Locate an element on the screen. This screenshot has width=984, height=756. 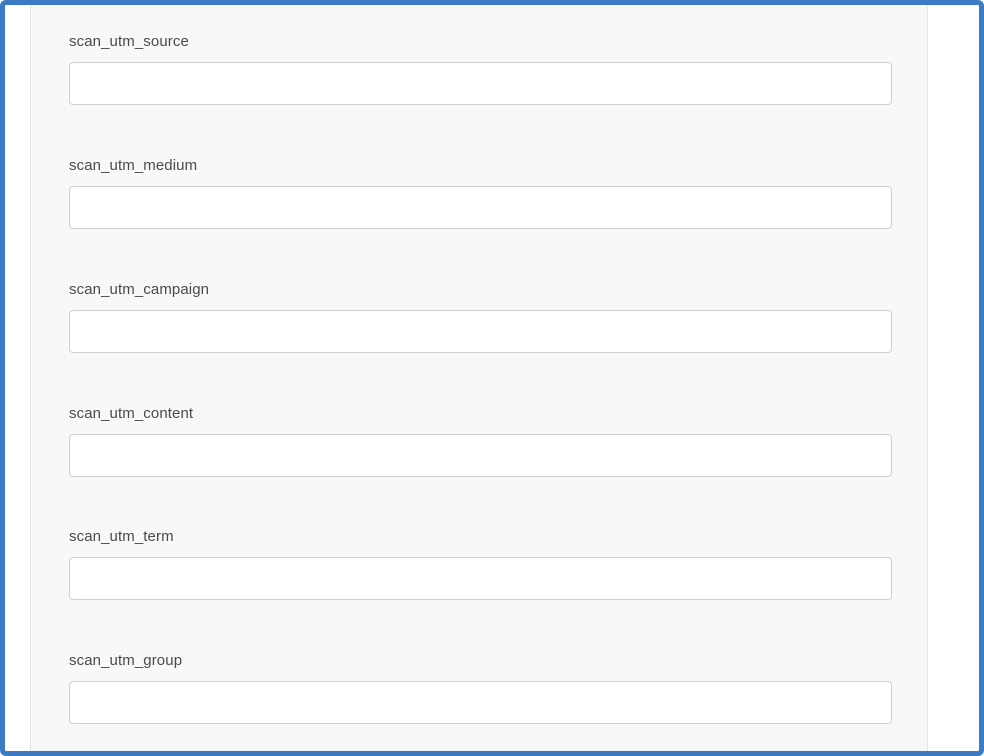
scan-utm-content-input is located at coordinates (480, 455).